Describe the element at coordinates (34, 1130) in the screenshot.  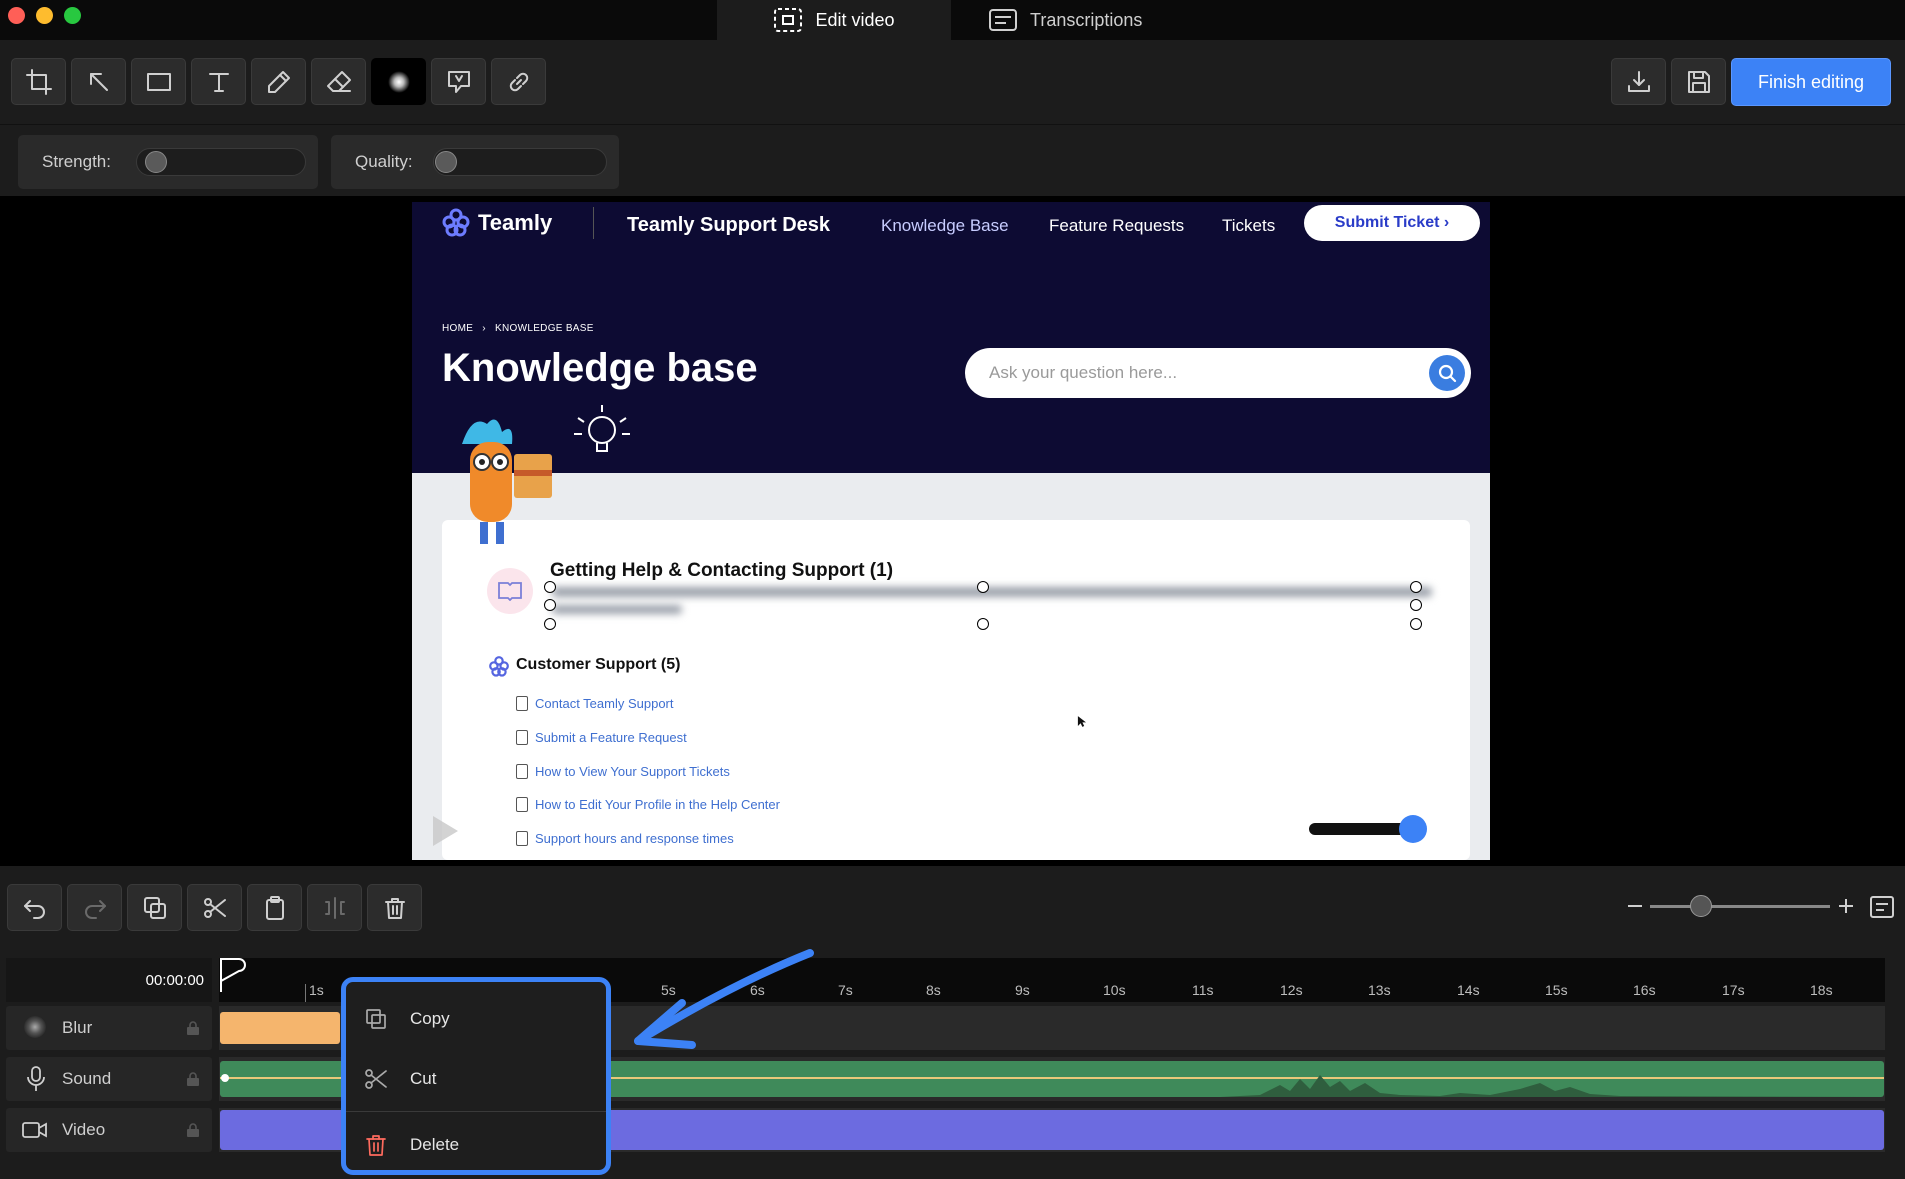
I see `video-camera-icon` at that location.